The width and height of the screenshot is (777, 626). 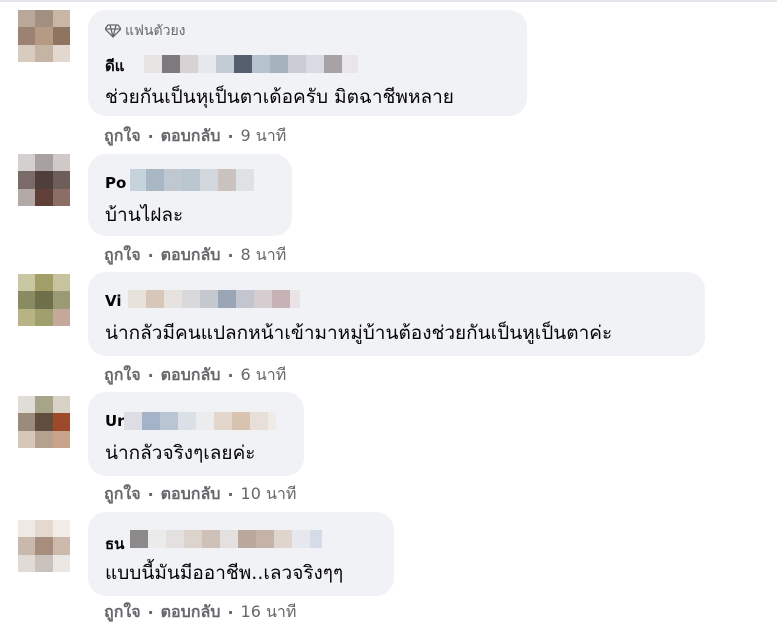 I want to click on diamond-icon, so click(x=113, y=31).